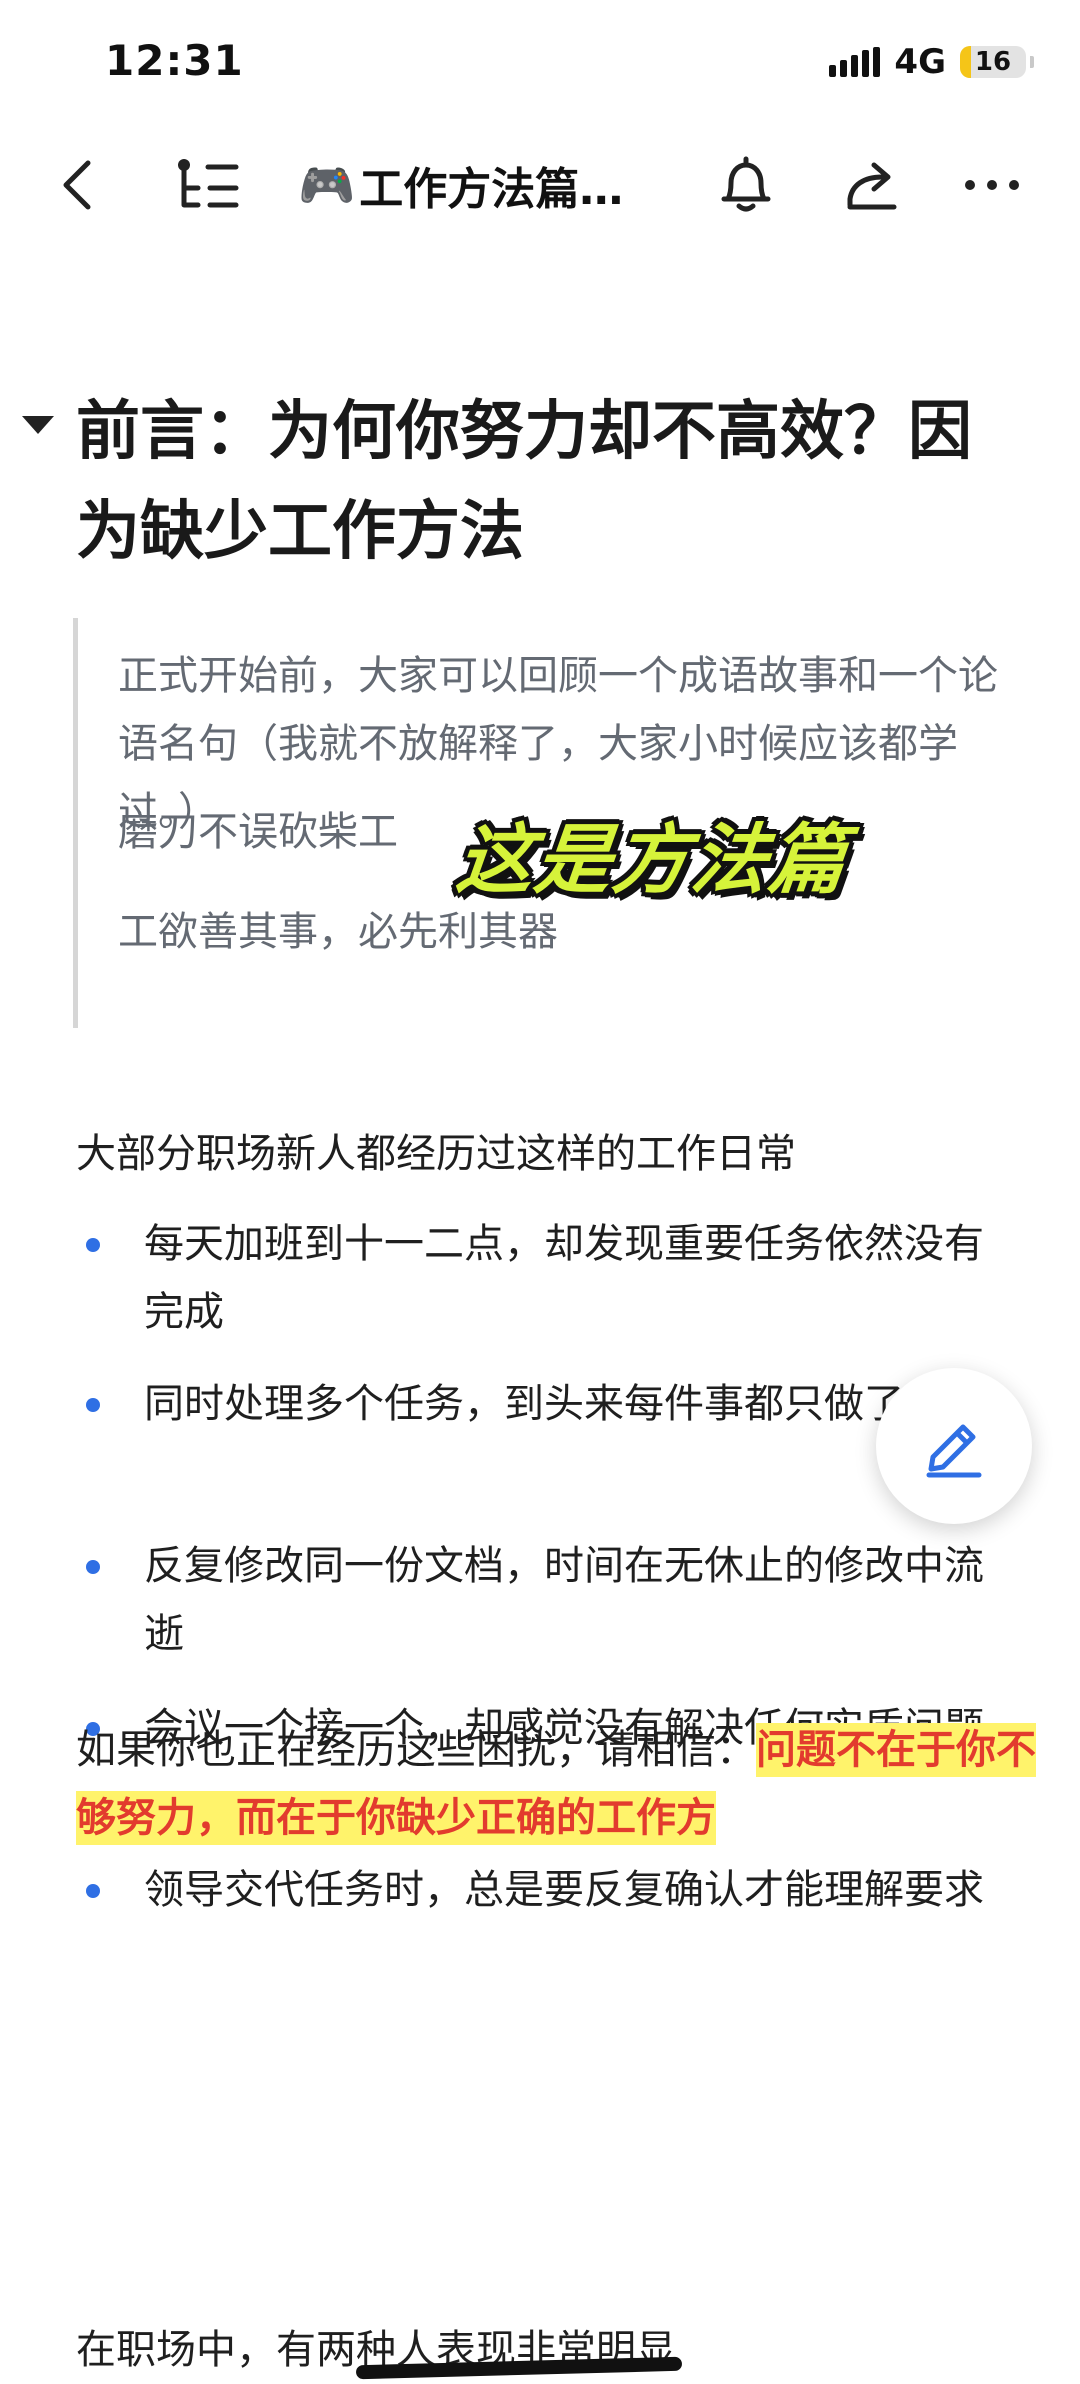 This screenshot has width=1080, height=2384. Describe the element at coordinates (872, 185) in the screenshot. I see `share-icon` at that location.